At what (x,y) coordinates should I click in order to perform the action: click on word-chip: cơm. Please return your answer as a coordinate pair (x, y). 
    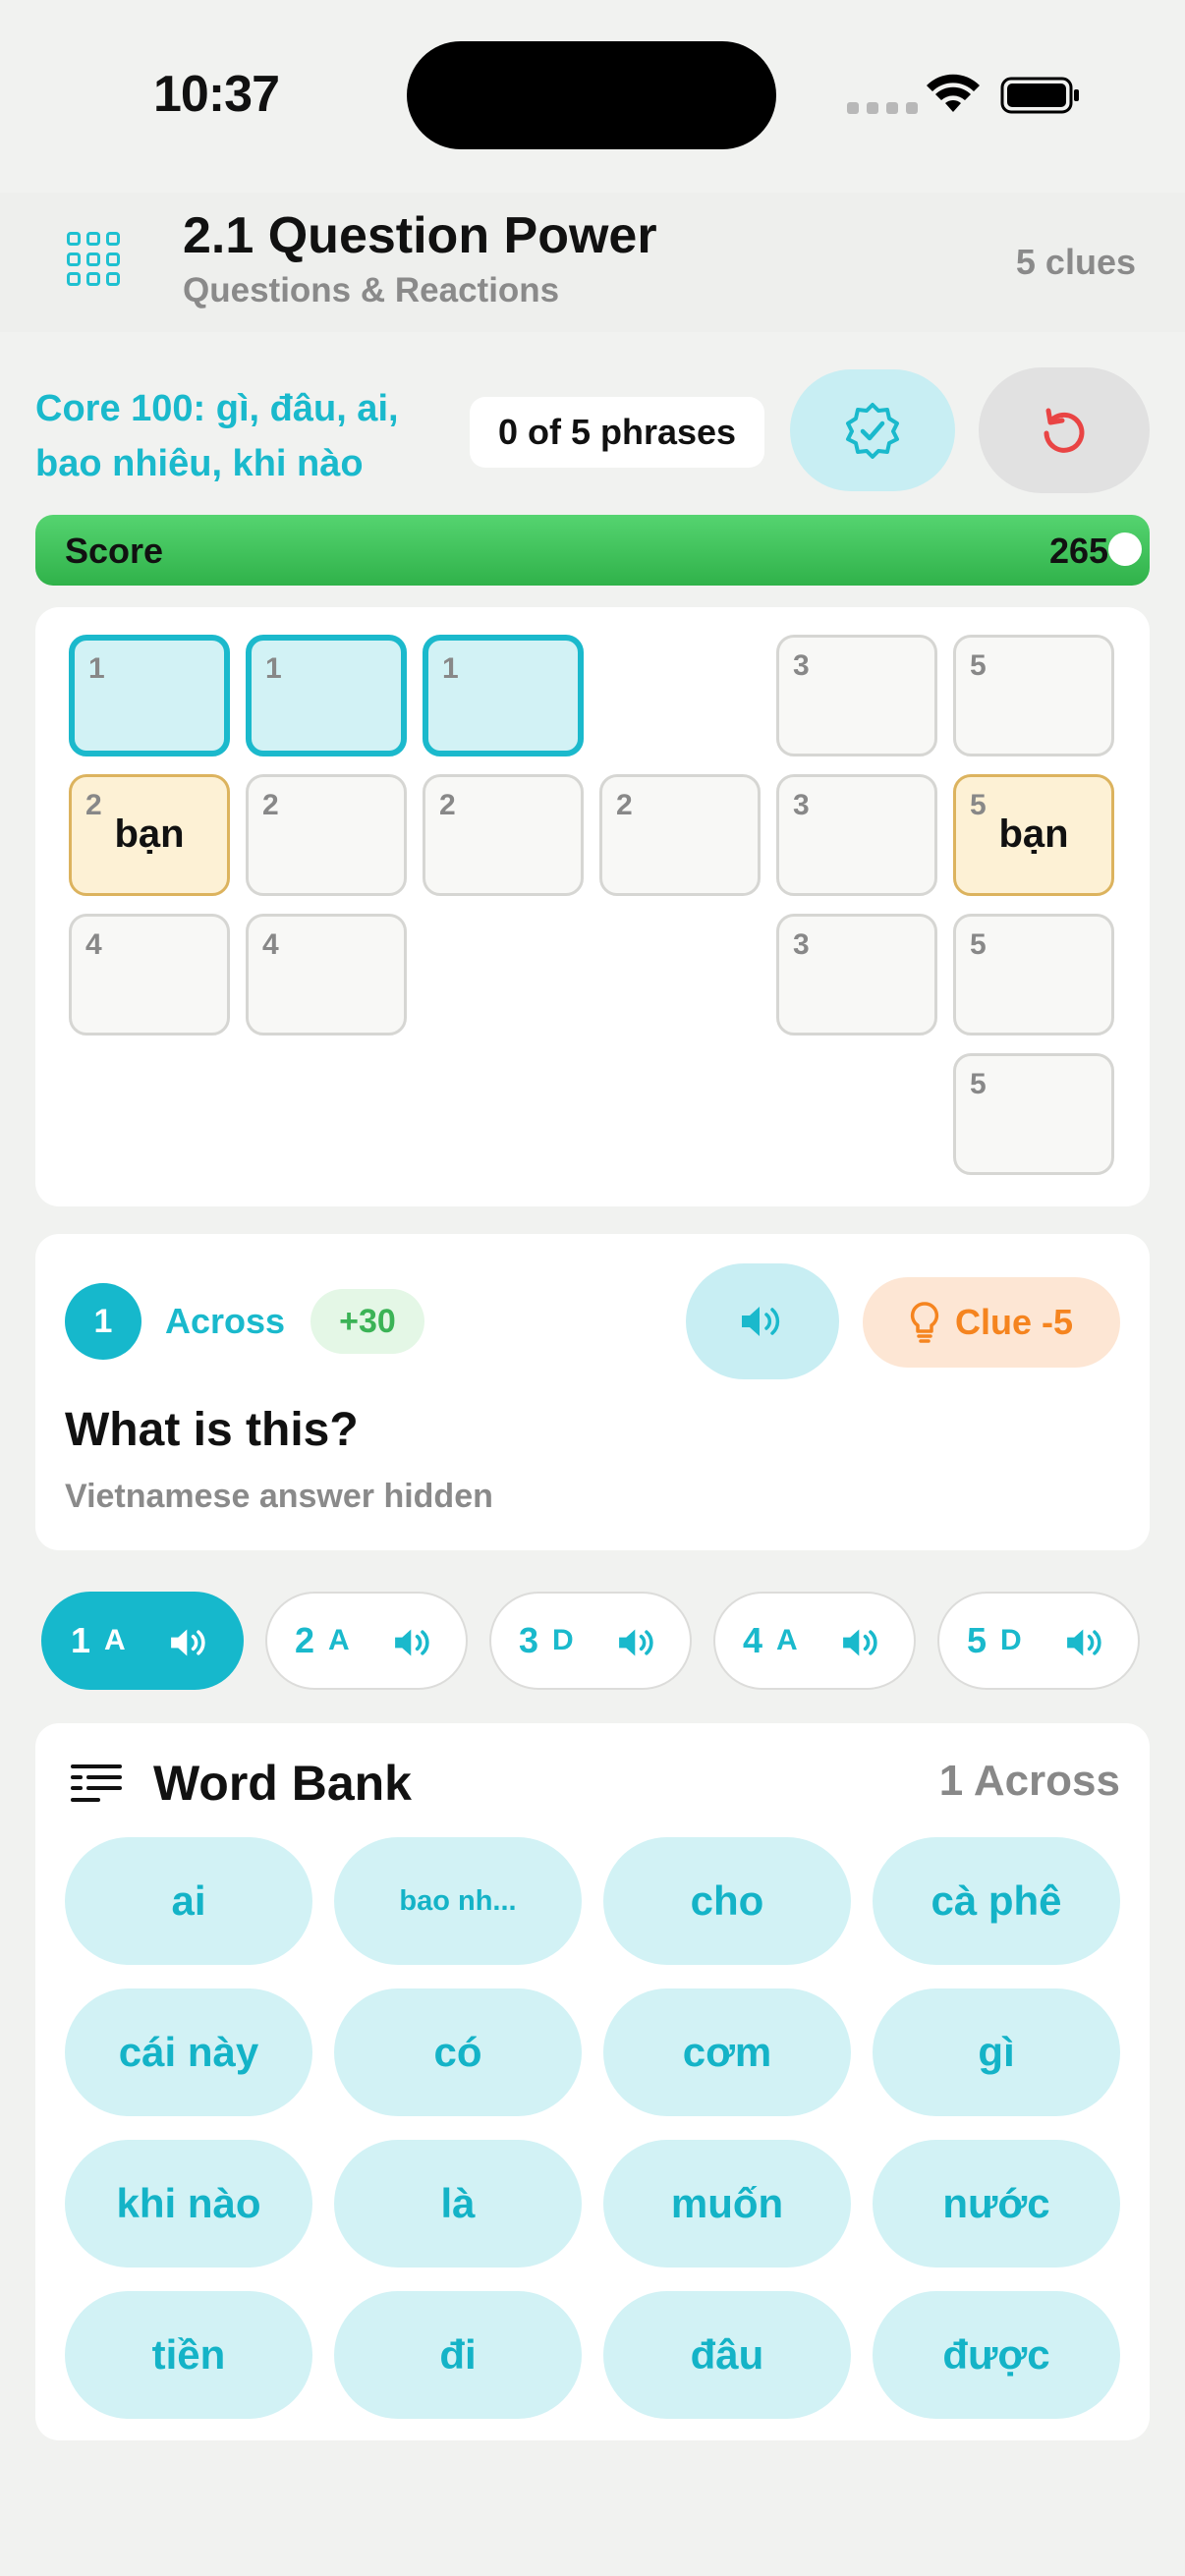
    Looking at the image, I should click on (727, 2052).